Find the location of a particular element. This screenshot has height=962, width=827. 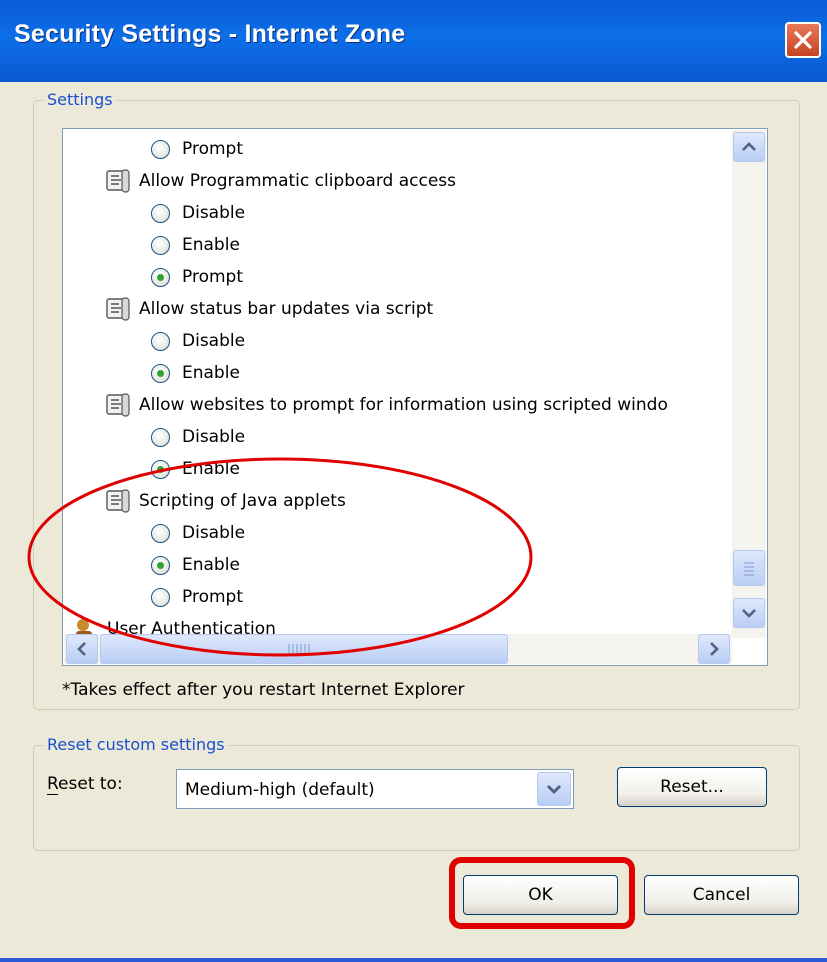

reset-group-label: Reset custom settings is located at coordinates (136, 744).